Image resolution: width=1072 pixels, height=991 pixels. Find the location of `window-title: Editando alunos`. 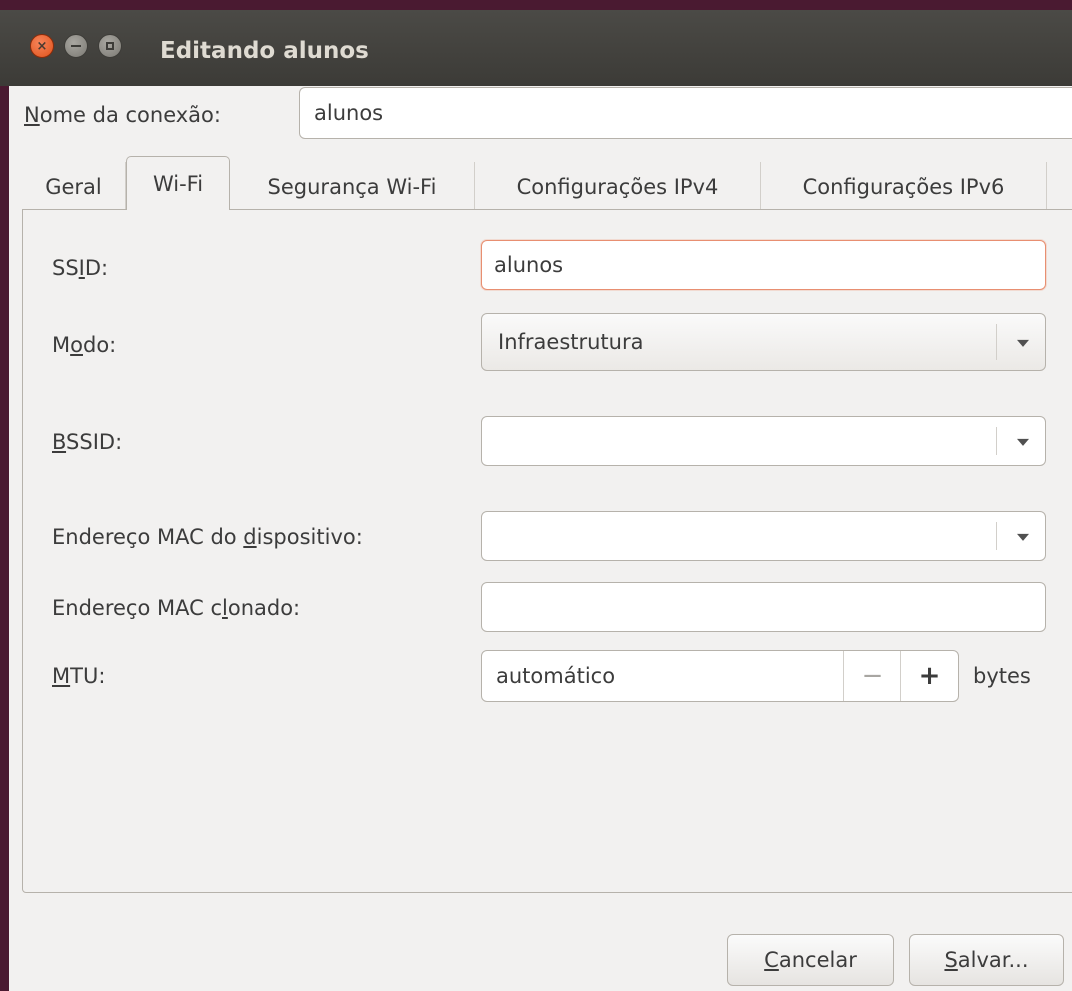

window-title: Editando alunos is located at coordinates (264, 51).